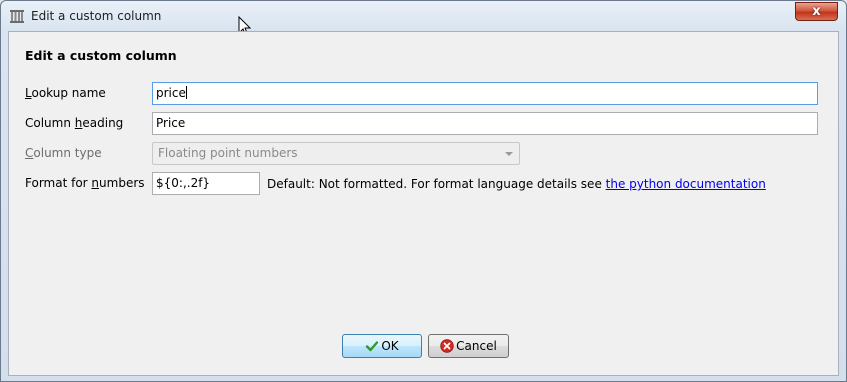 The image size is (847, 382). Describe the element at coordinates (336, 153) in the screenshot. I see `column-type-select: Floating point numbers` at that location.